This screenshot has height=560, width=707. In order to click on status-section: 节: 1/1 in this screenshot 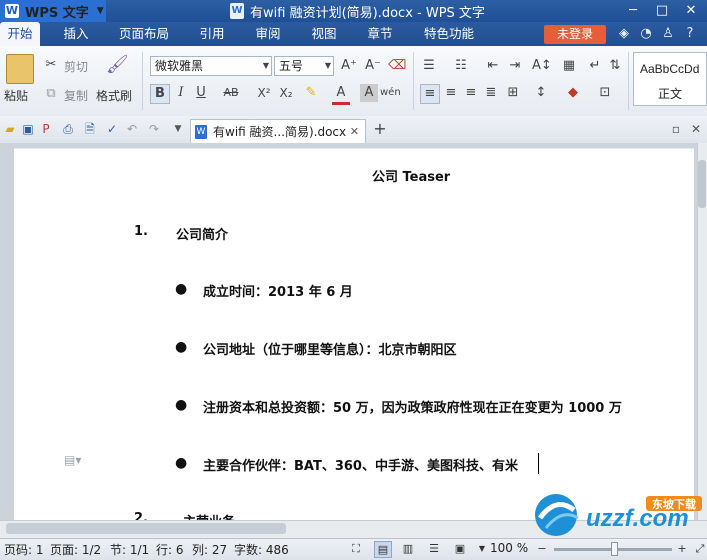, I will do `click(130, 550)`.